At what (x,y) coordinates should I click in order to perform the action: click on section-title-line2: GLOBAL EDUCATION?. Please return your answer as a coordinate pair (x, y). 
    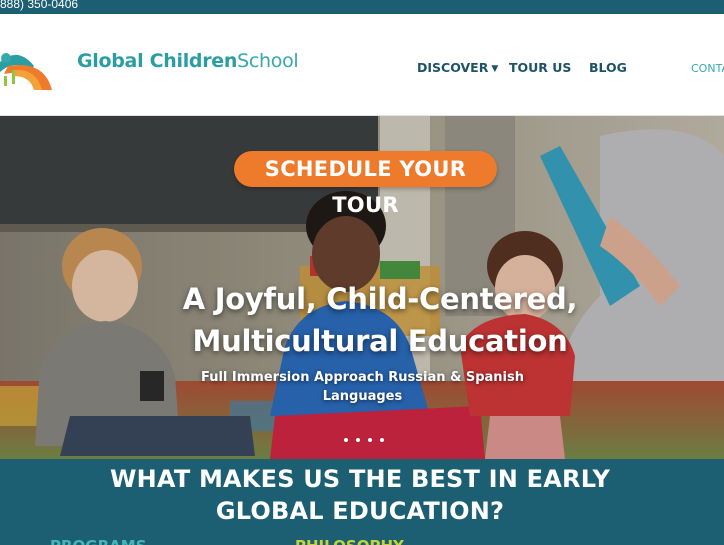
    Looking at the image, I should click on (360, 511).